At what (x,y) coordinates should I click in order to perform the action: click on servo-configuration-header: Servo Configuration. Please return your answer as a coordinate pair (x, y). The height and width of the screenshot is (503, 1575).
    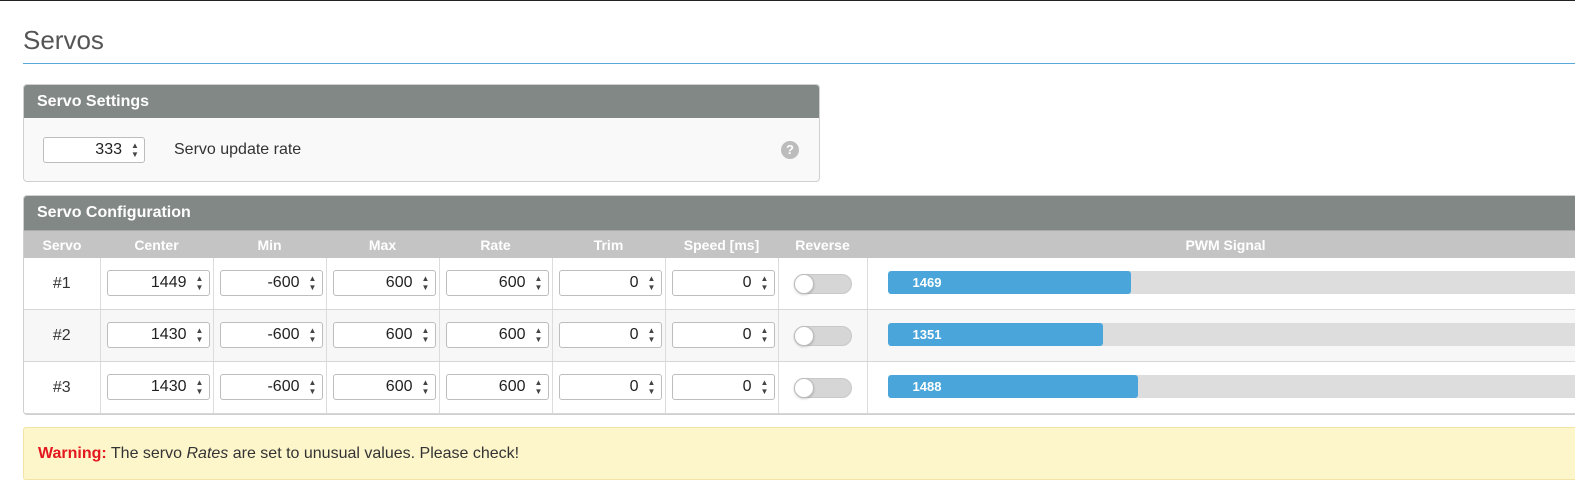
    Looking at the image, I should click on (799, 213).